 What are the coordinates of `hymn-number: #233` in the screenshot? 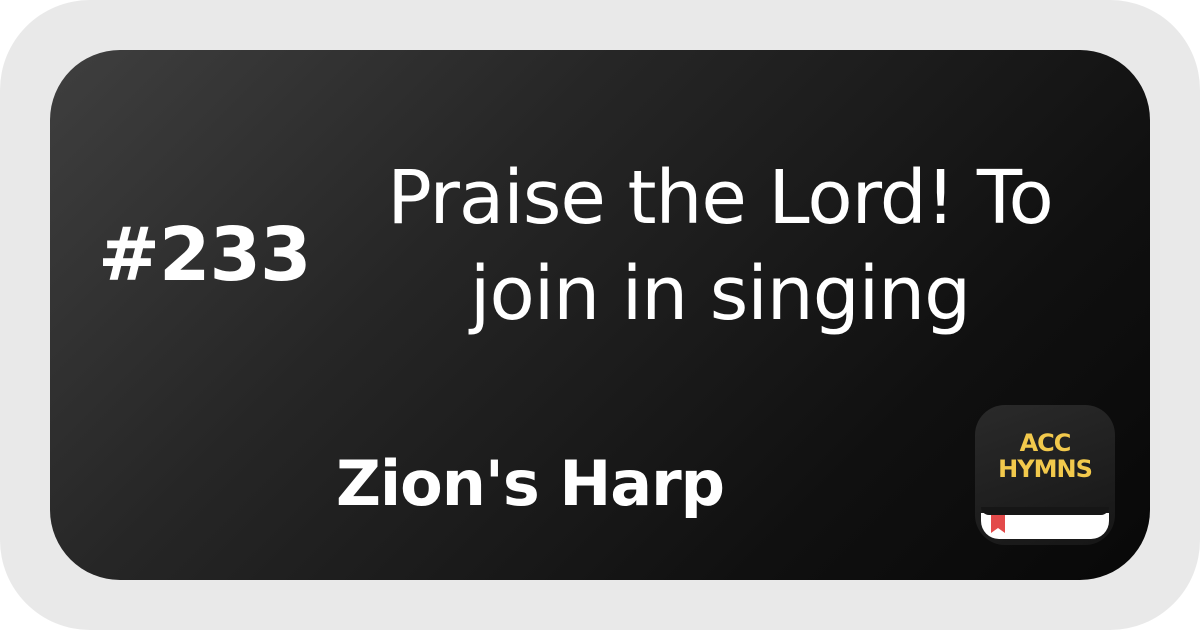 It's located at (204, 255).